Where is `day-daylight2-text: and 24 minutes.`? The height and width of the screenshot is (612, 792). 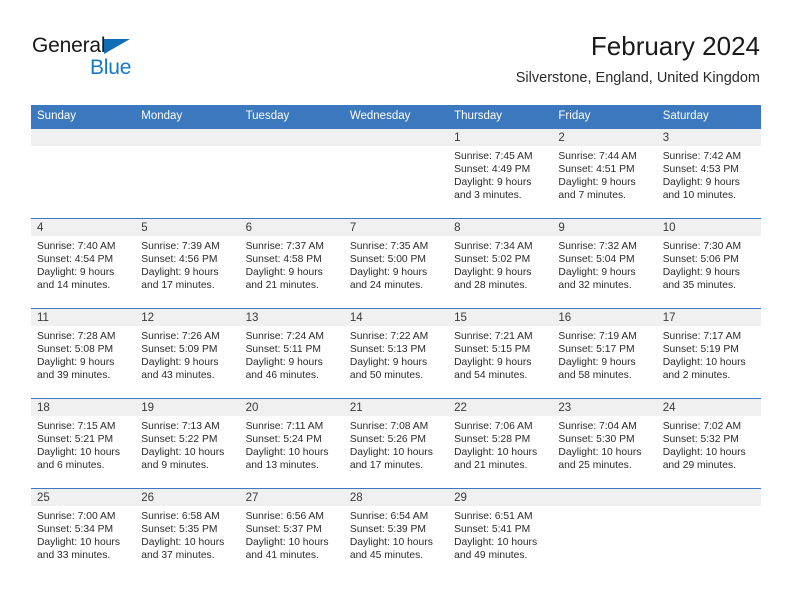
day-daylight2-text: and 24 minutes. is located at coordinates (386, 286).